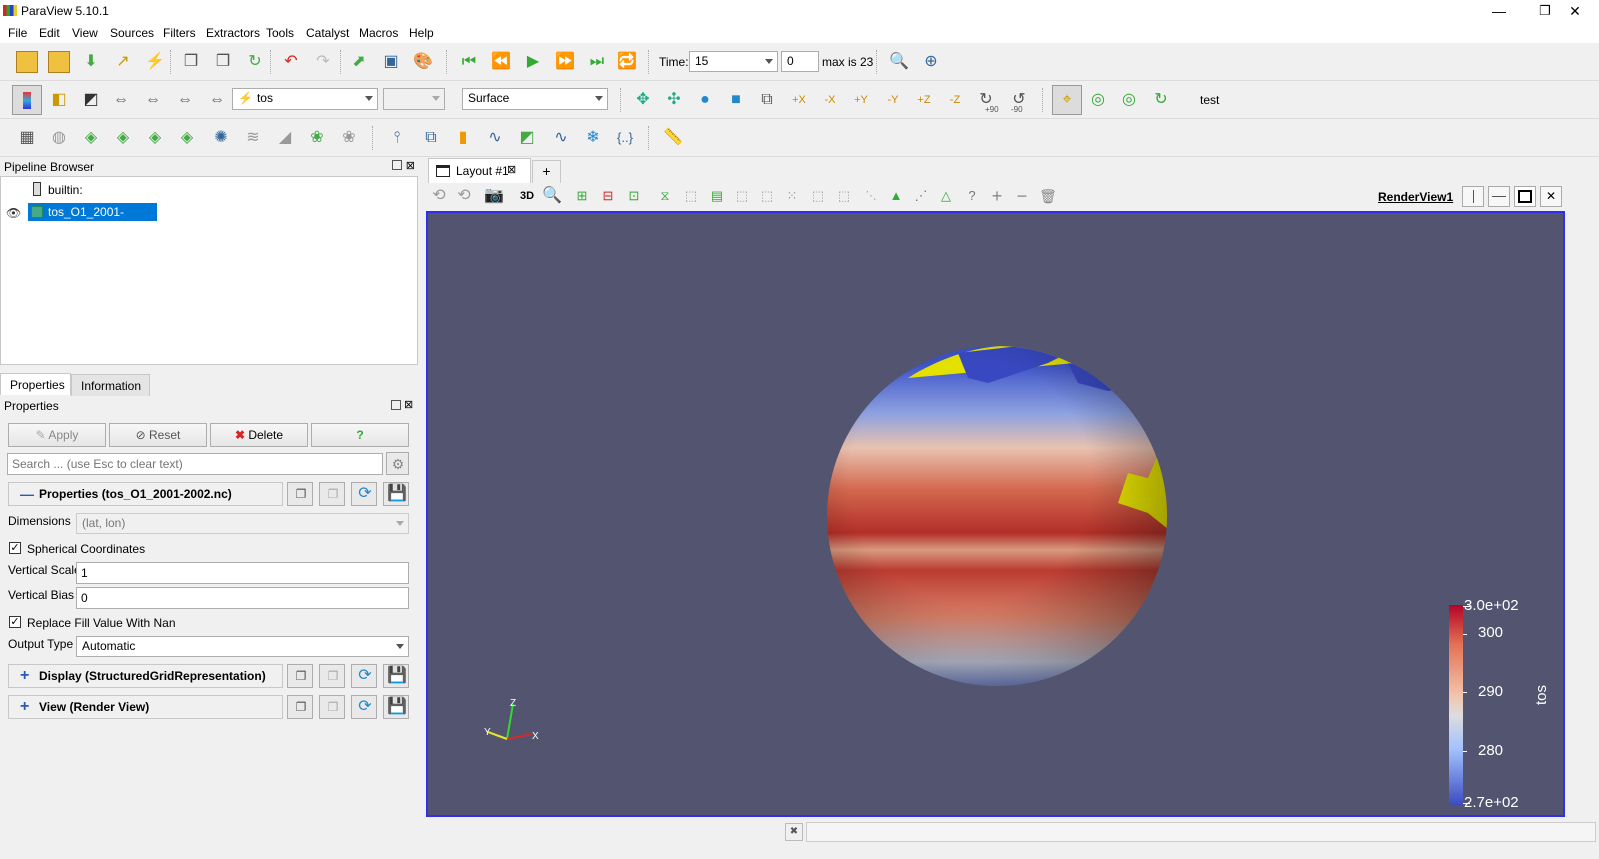  What do you see at coordinates (349, 138) in the screenshot?
I see `extract-level-icon: ❀` at bounding box center [349, 138].